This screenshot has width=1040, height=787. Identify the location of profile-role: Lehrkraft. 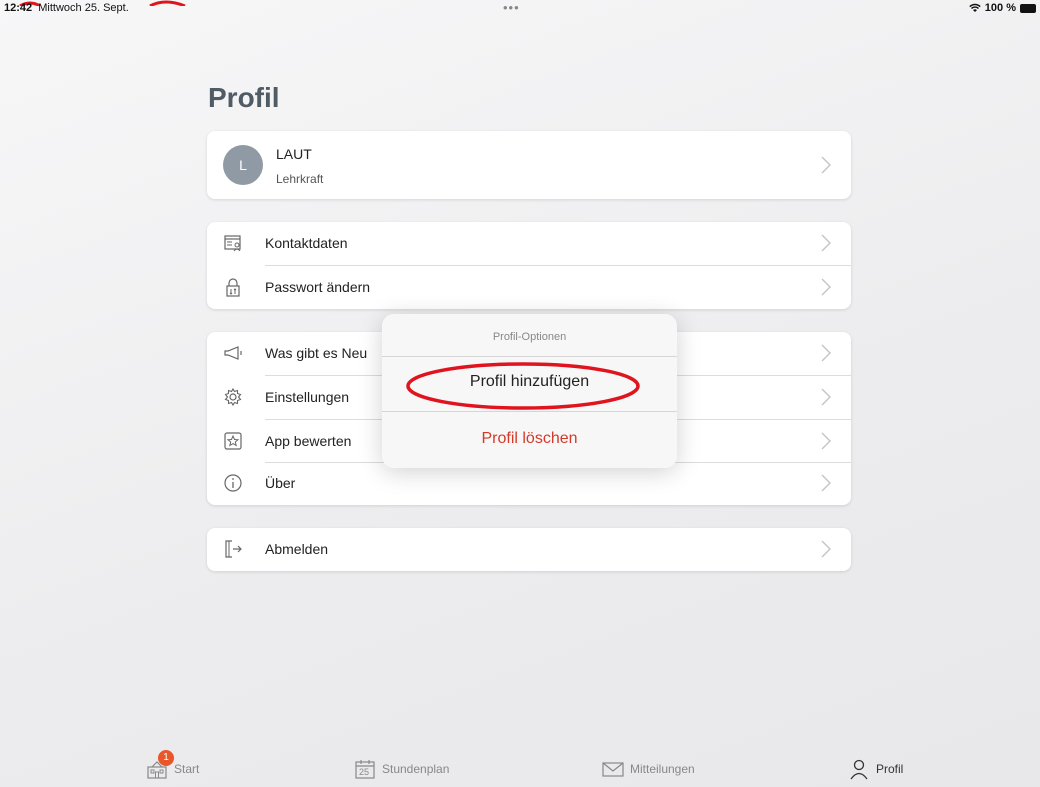
(300, 179).